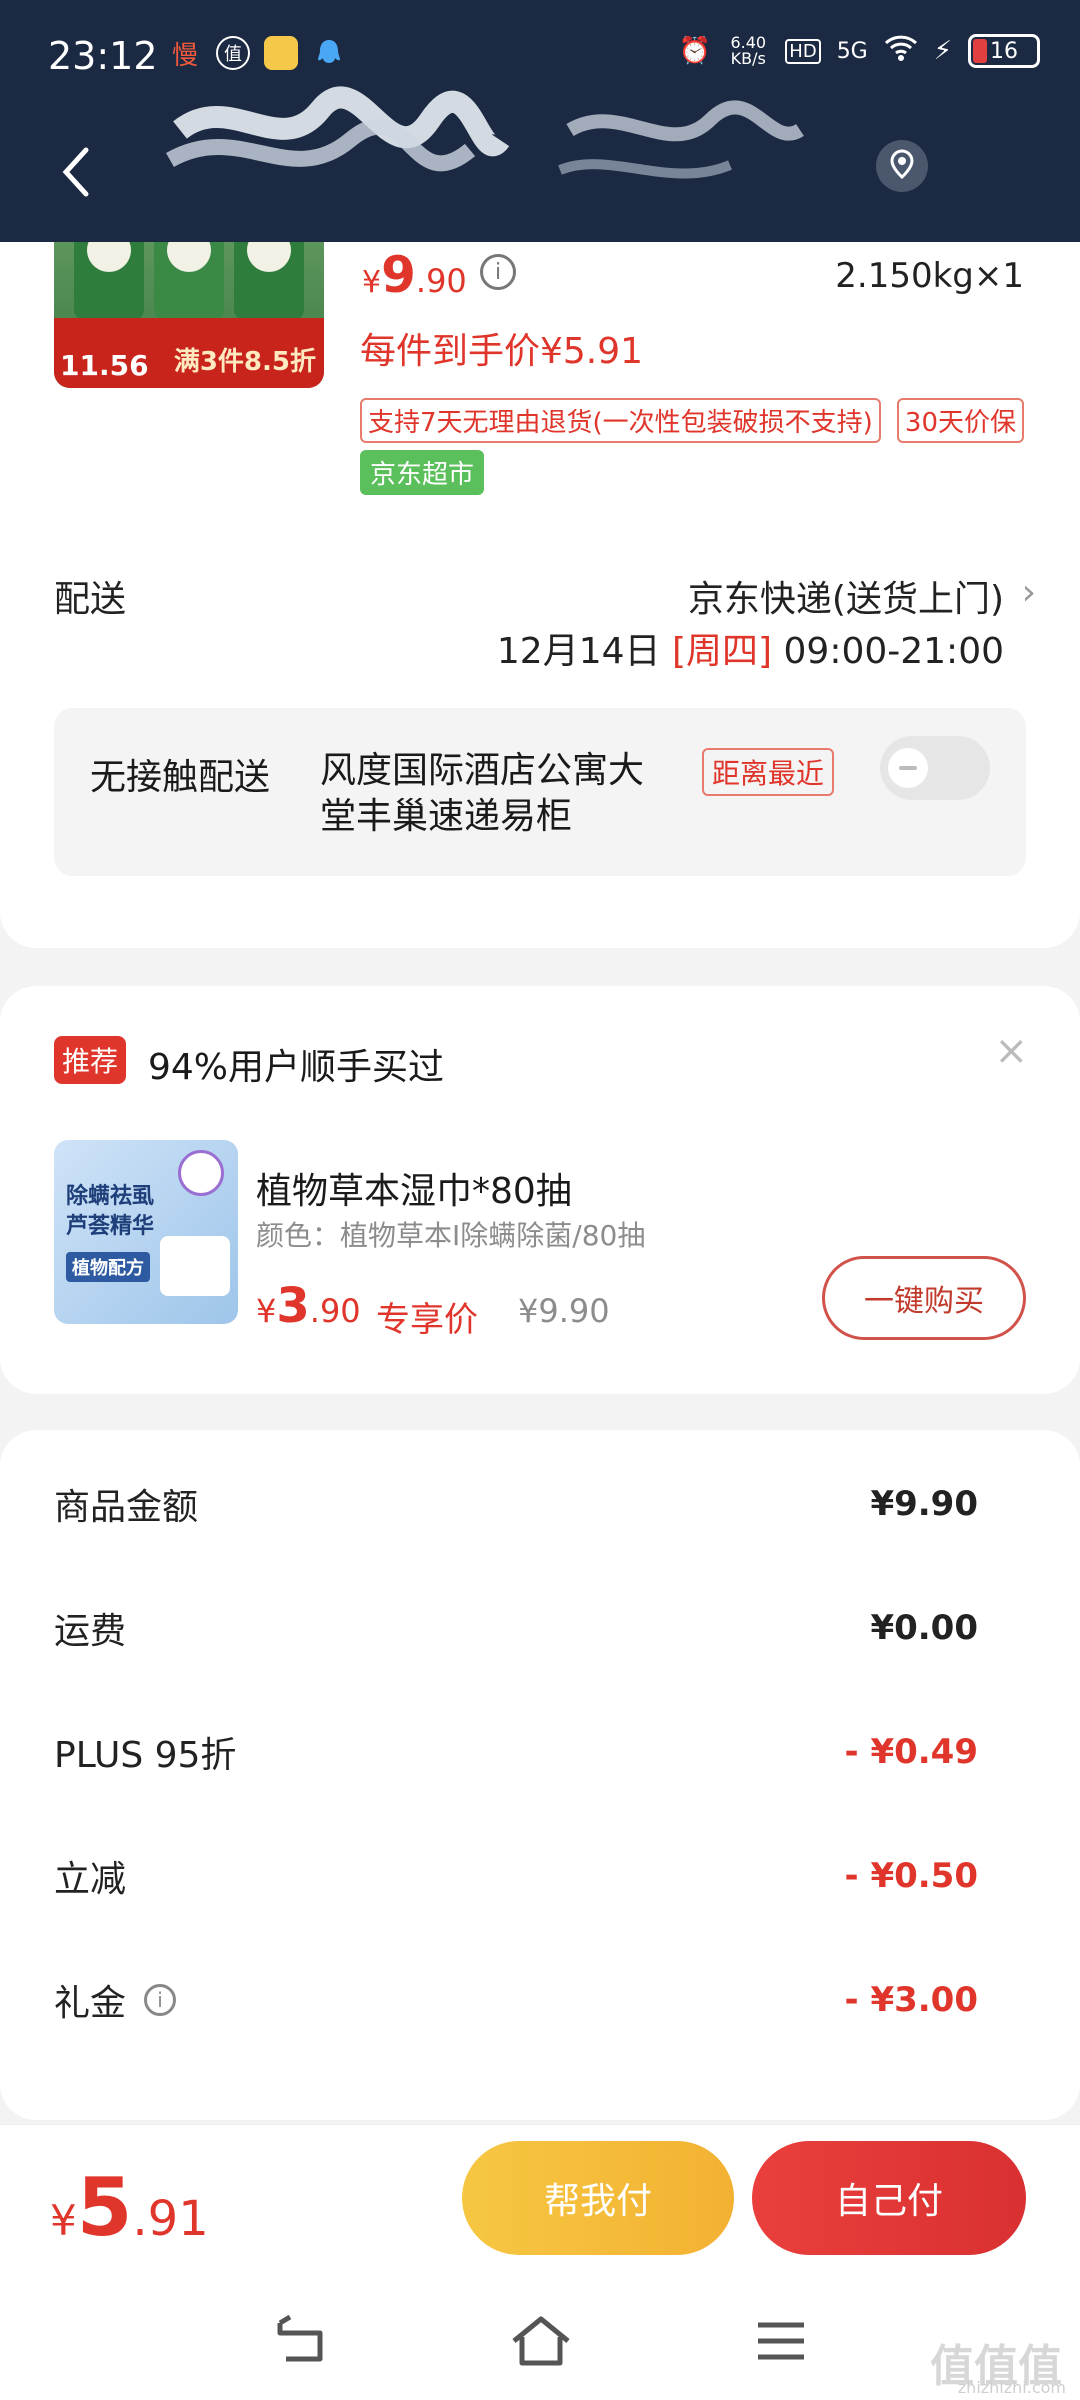 The width and height of the screenshot is (1080, 2400). What do you see at coordinates (329, 53) in the screenshot?
I see `qq-icon` at bounding box center [329, 53].